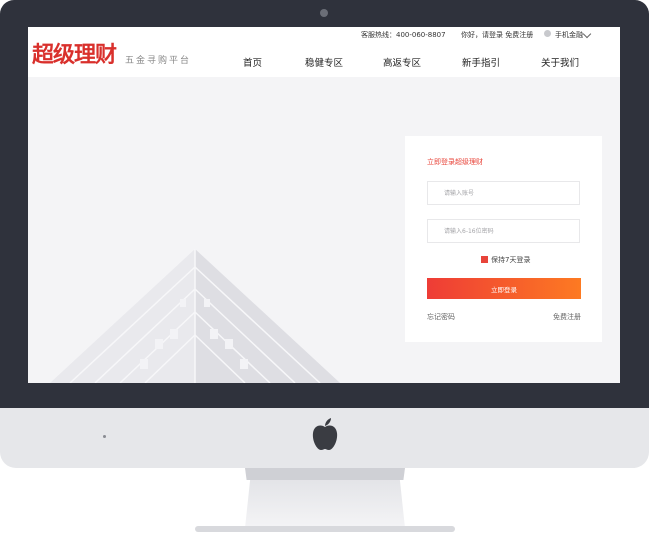  Describe the element at coordinates (158, 61) in the screenshot. I see `site-slogan: 五金寻购平台` at that location.